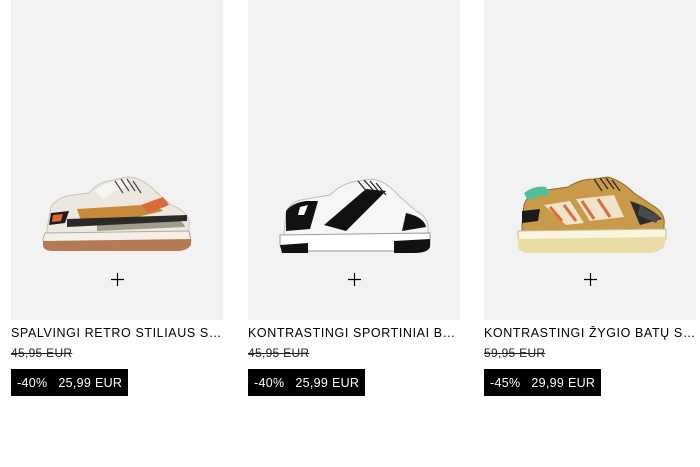 This screenshot has width=700, height=467. I want to click on discount-badge: -45%, so click(505, 382).